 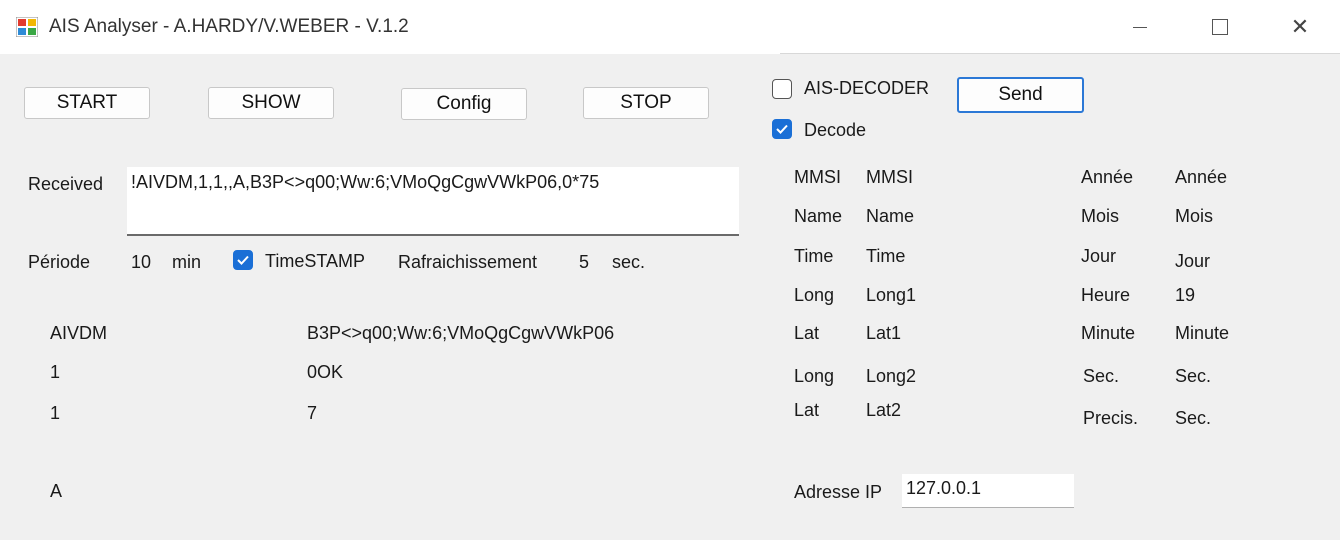 I want to click on divider, so click(x=1060, y=53).